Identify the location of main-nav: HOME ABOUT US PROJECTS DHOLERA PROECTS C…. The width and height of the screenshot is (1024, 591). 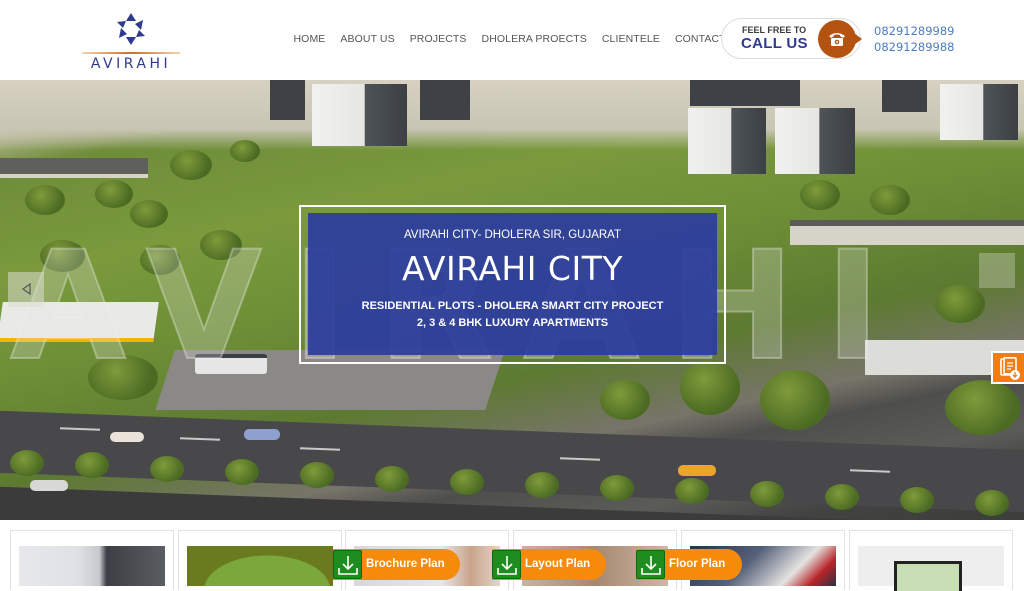
(518, 39).